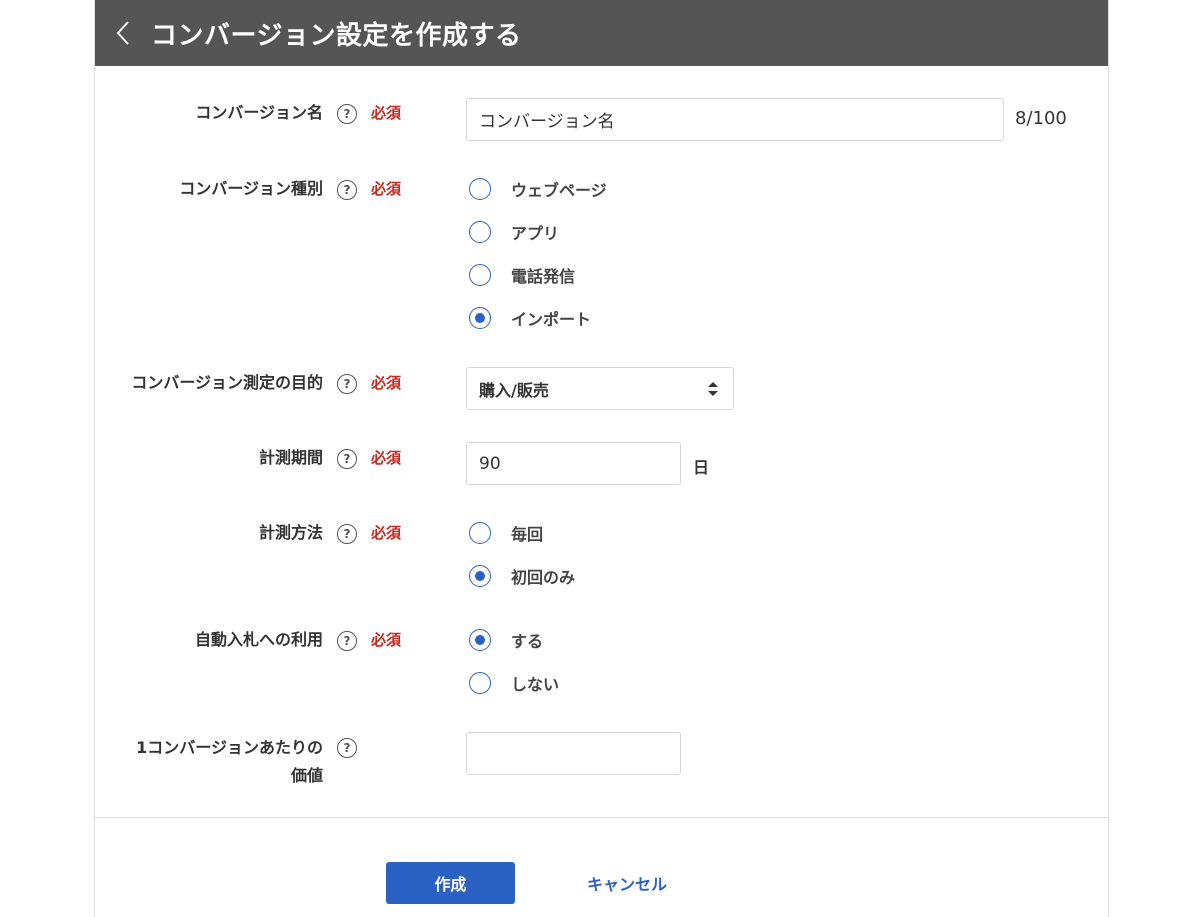 Image resolution: width=1200 pixels, height=917 pixels. Describe the element at coordinates (559, 190) in the screenshot. I see `radio-label: ウェブページ` at that location.